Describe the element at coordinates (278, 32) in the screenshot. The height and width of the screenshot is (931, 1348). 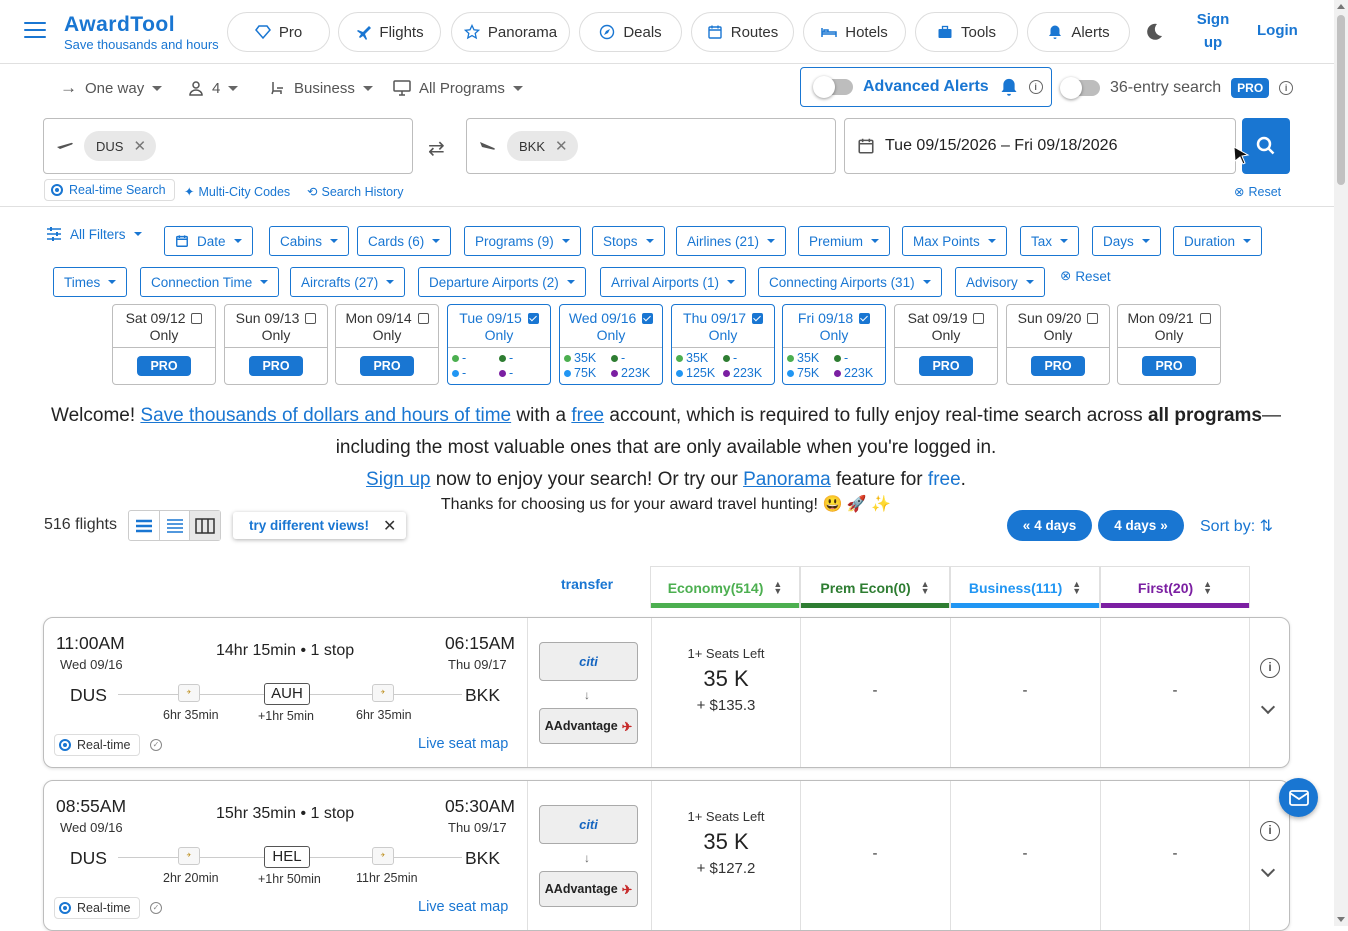
I see `nav-pro: Pro` at that location.